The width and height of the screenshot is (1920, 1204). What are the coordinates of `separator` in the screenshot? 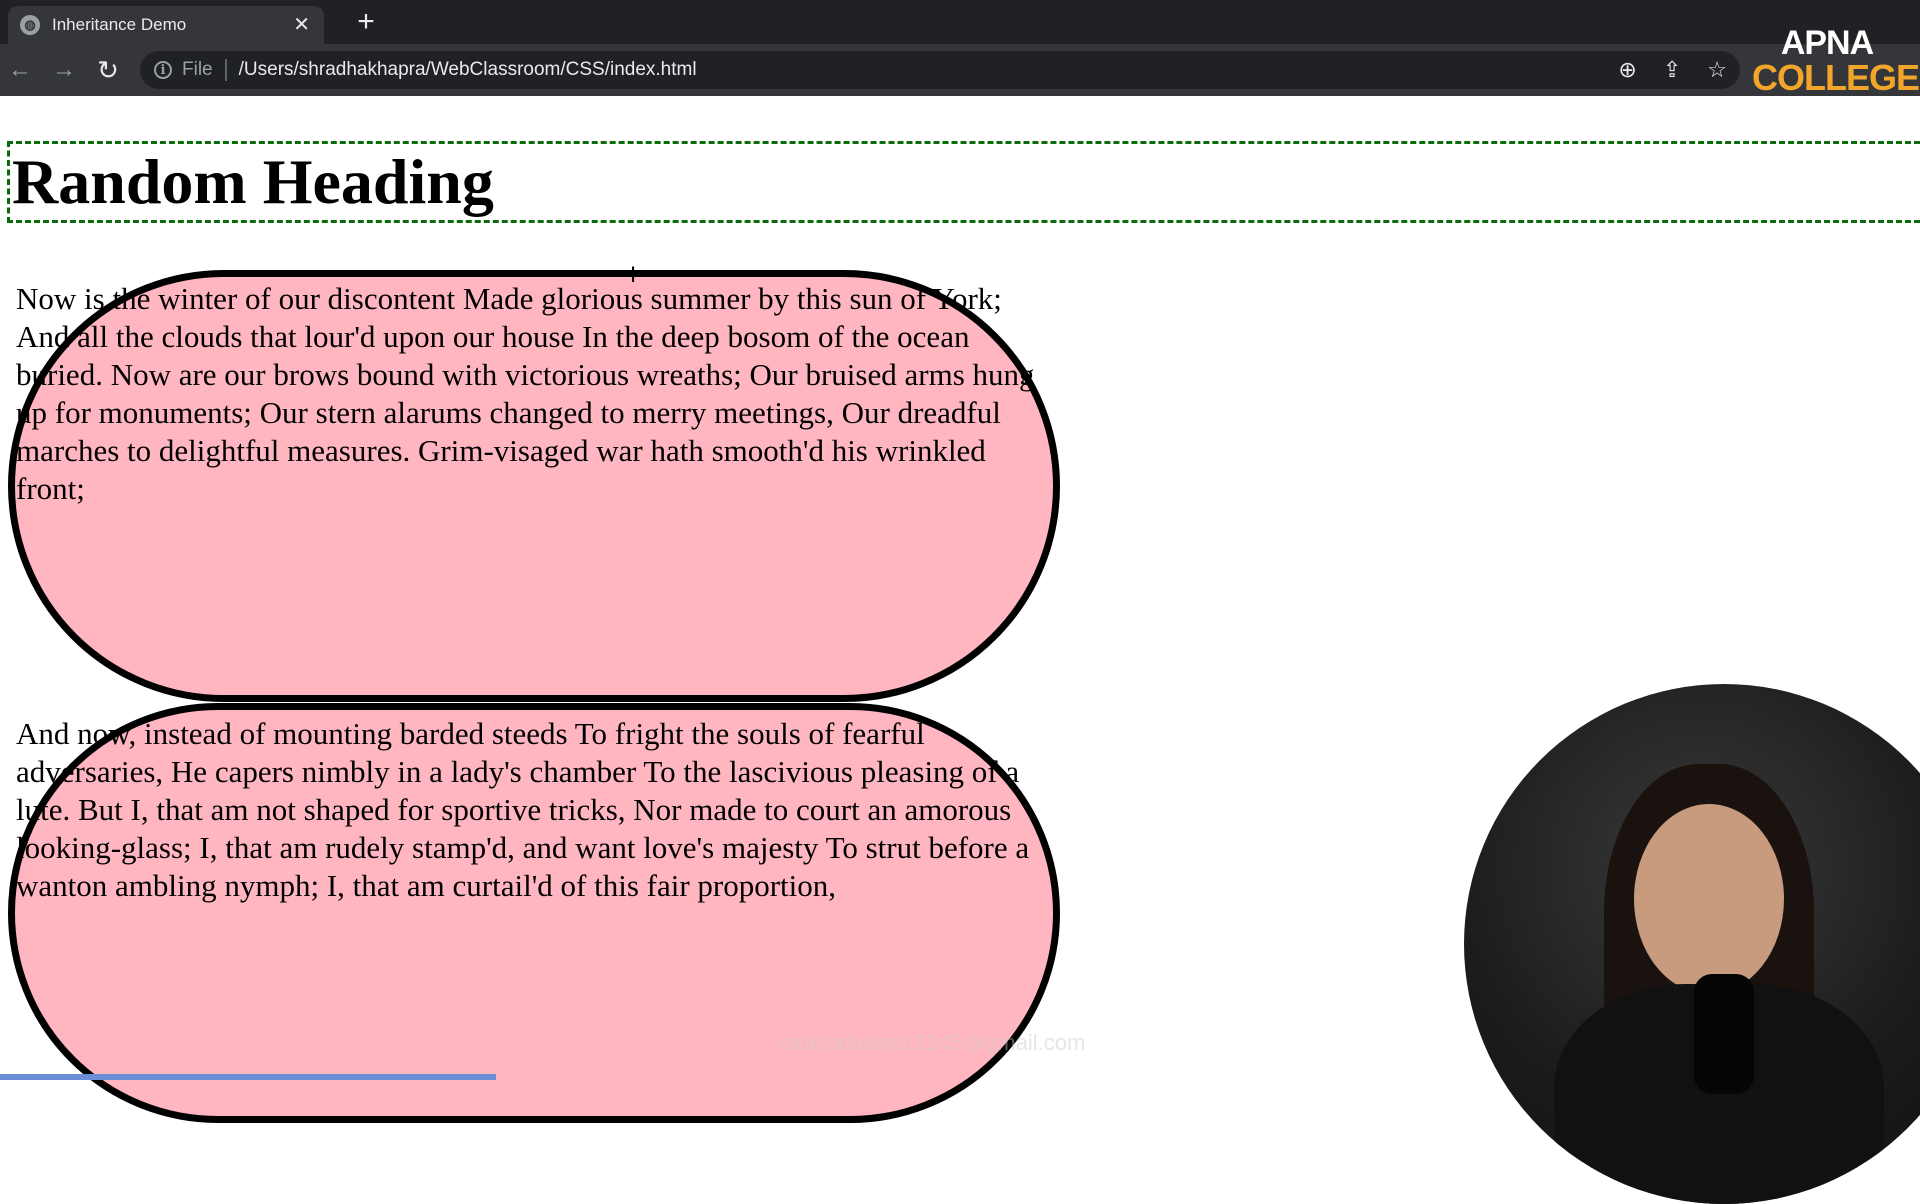 It's located at (225, 70).